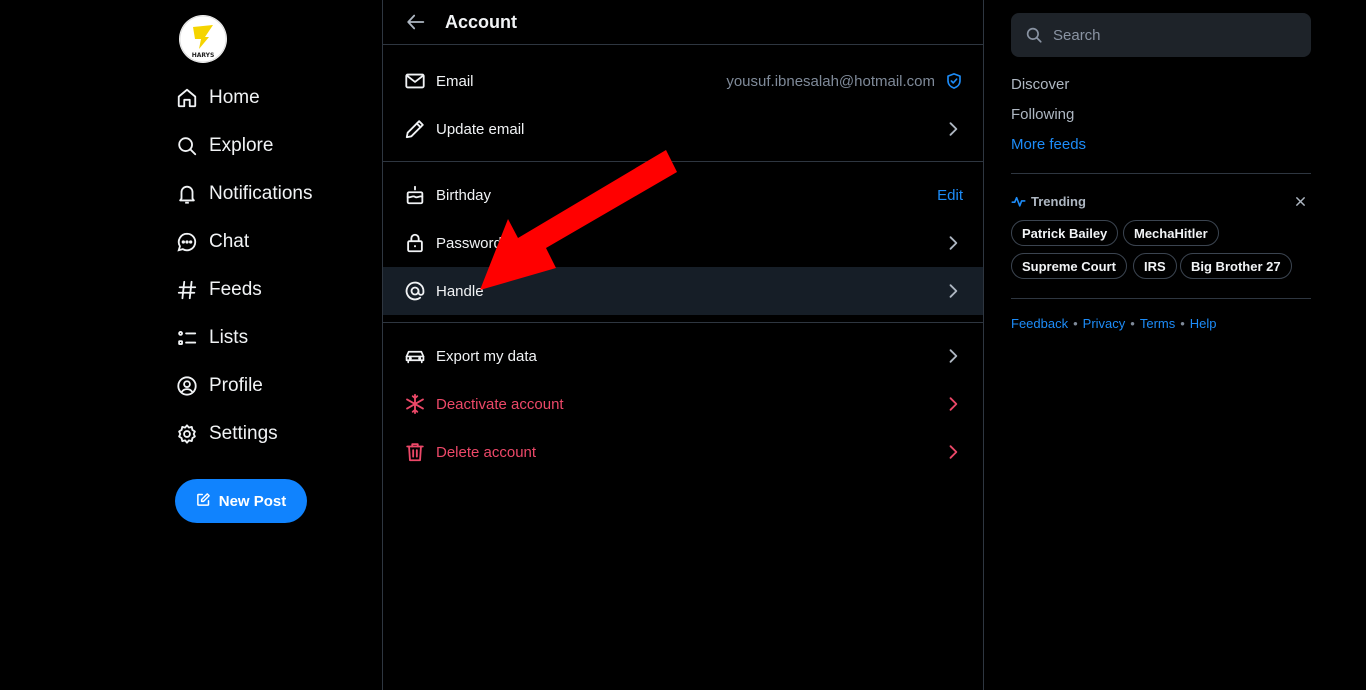 Image resolution: width=1366 pixels, height=690 pixels. I want to click on feed-link-following: Following, so click(1042, 114).